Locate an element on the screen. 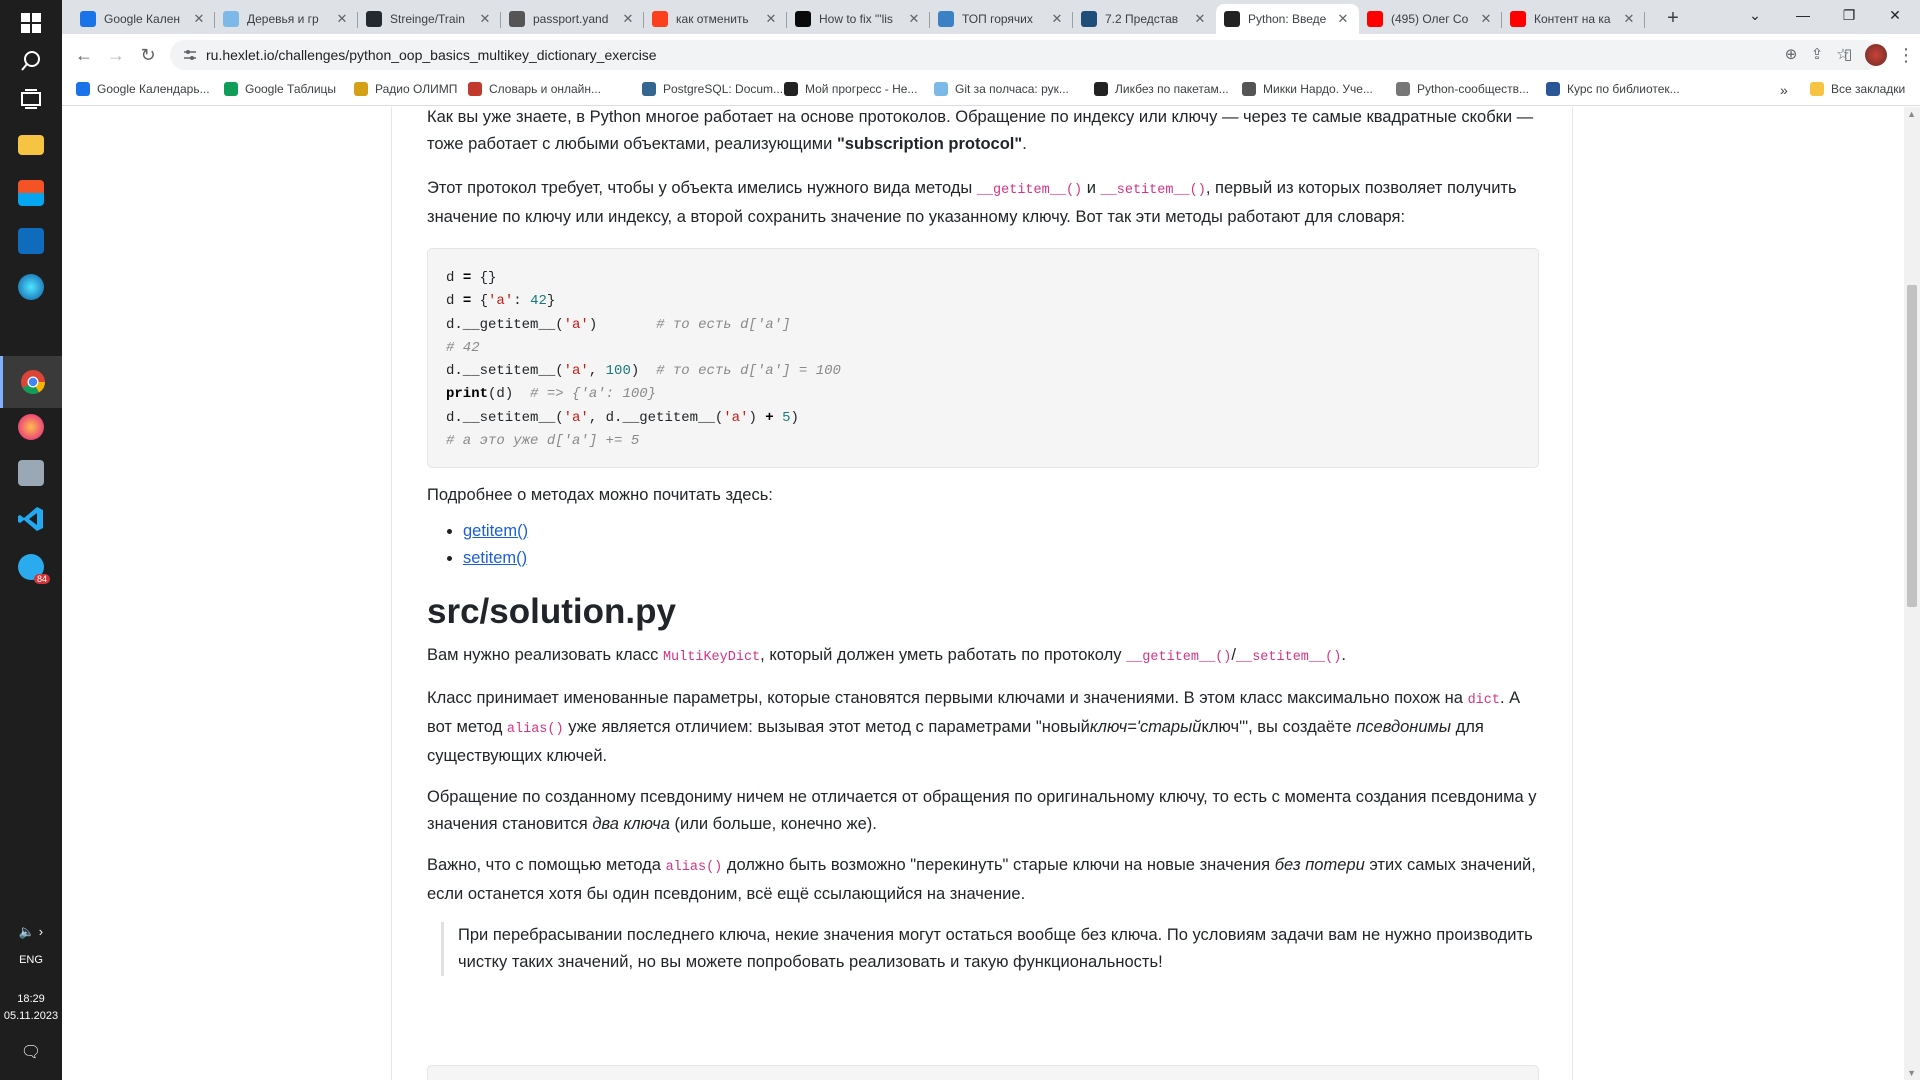  language-indicator: ENG is located at coordinates (31, 960).